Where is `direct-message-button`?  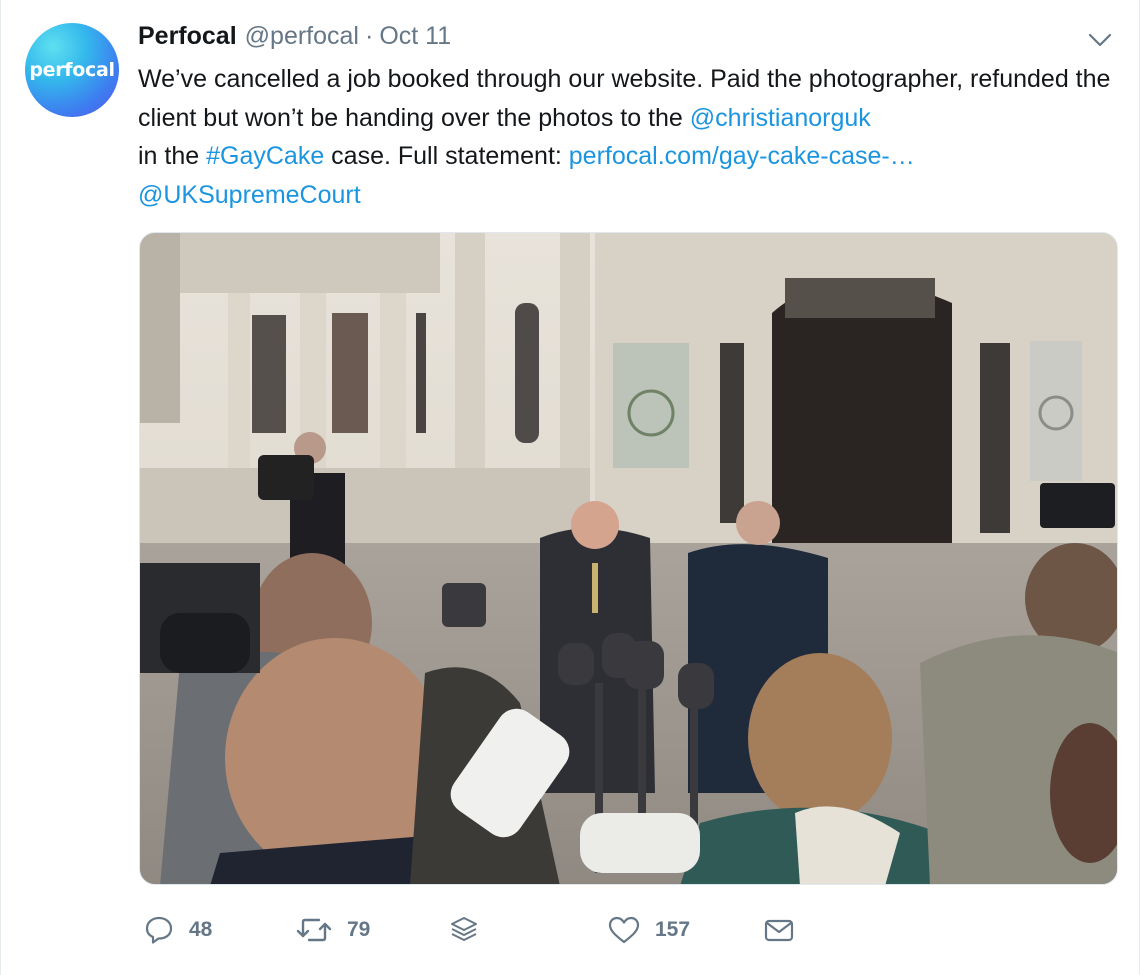
direct-message-button is located at coordinates (779, 930).